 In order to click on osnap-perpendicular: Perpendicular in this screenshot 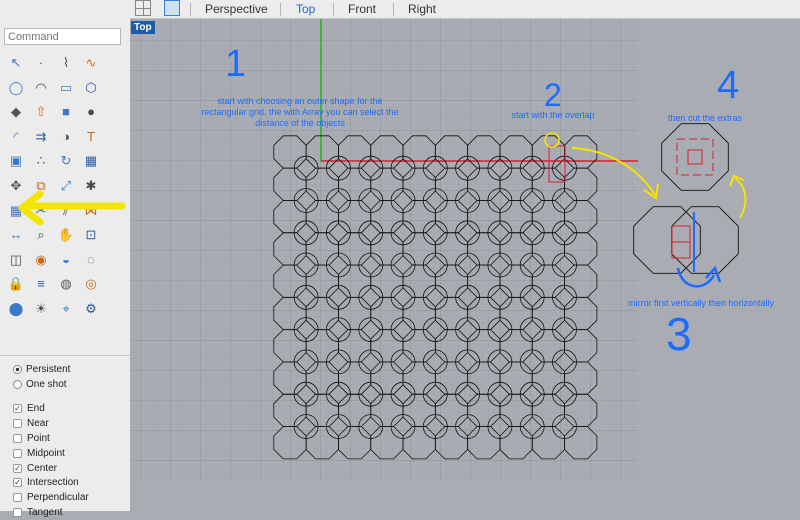, I will do `click(65, 497)`.